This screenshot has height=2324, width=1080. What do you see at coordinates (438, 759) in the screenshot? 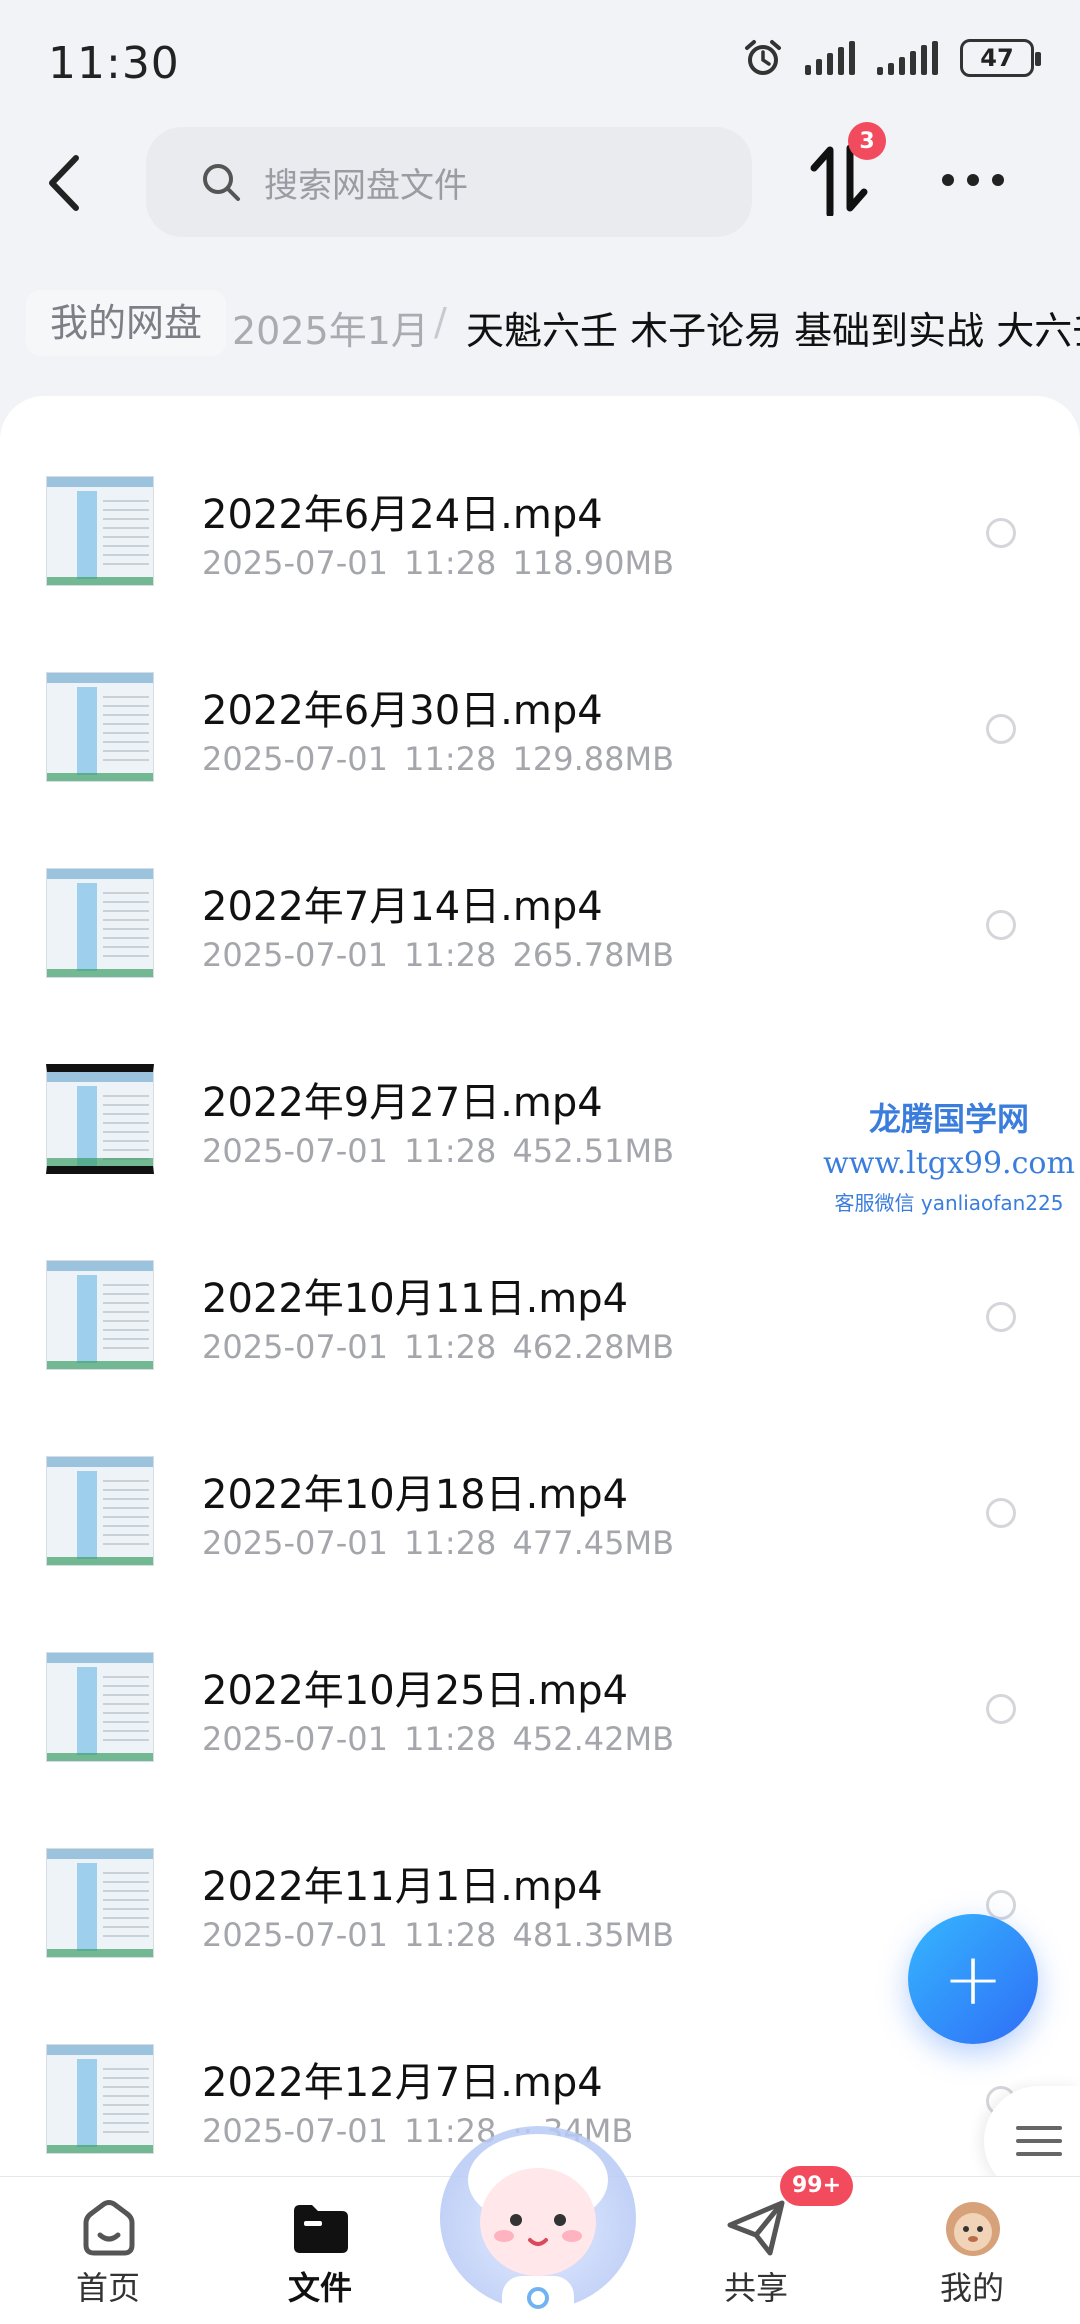
I see `file-meta: 2025-07-01 11:28 129.88MB` at bounding box center [438, 759].